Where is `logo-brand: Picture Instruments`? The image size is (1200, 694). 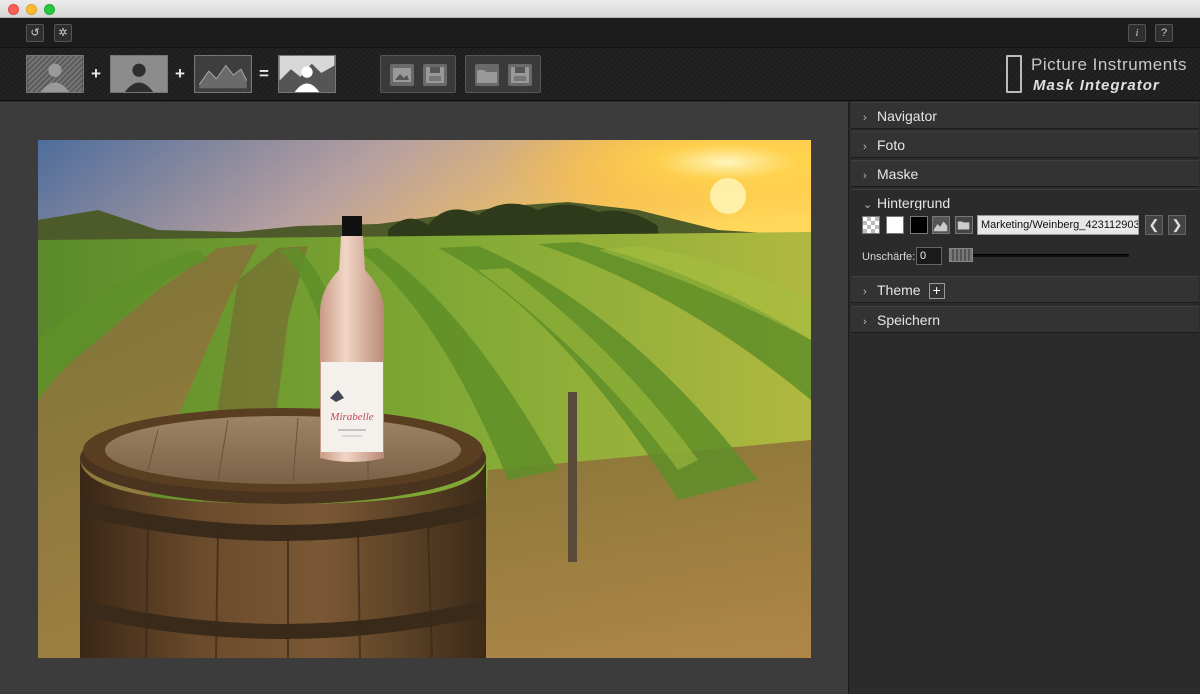
logo-brand: Picture Instruments is located at coordinates (1109, 64).